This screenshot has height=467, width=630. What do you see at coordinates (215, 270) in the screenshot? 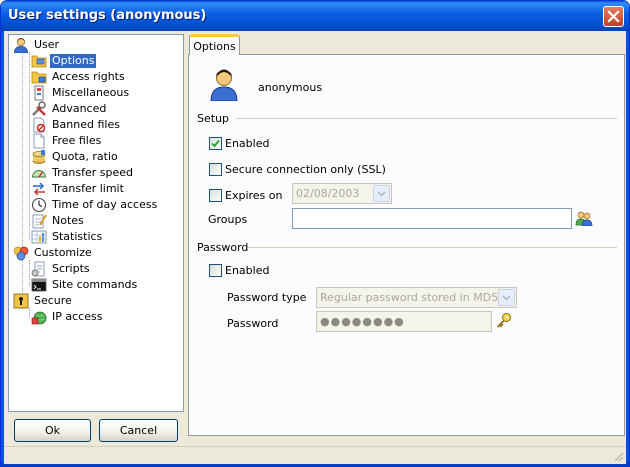
I see `password-enabled-checkbox` at bounding box center [215, 270].